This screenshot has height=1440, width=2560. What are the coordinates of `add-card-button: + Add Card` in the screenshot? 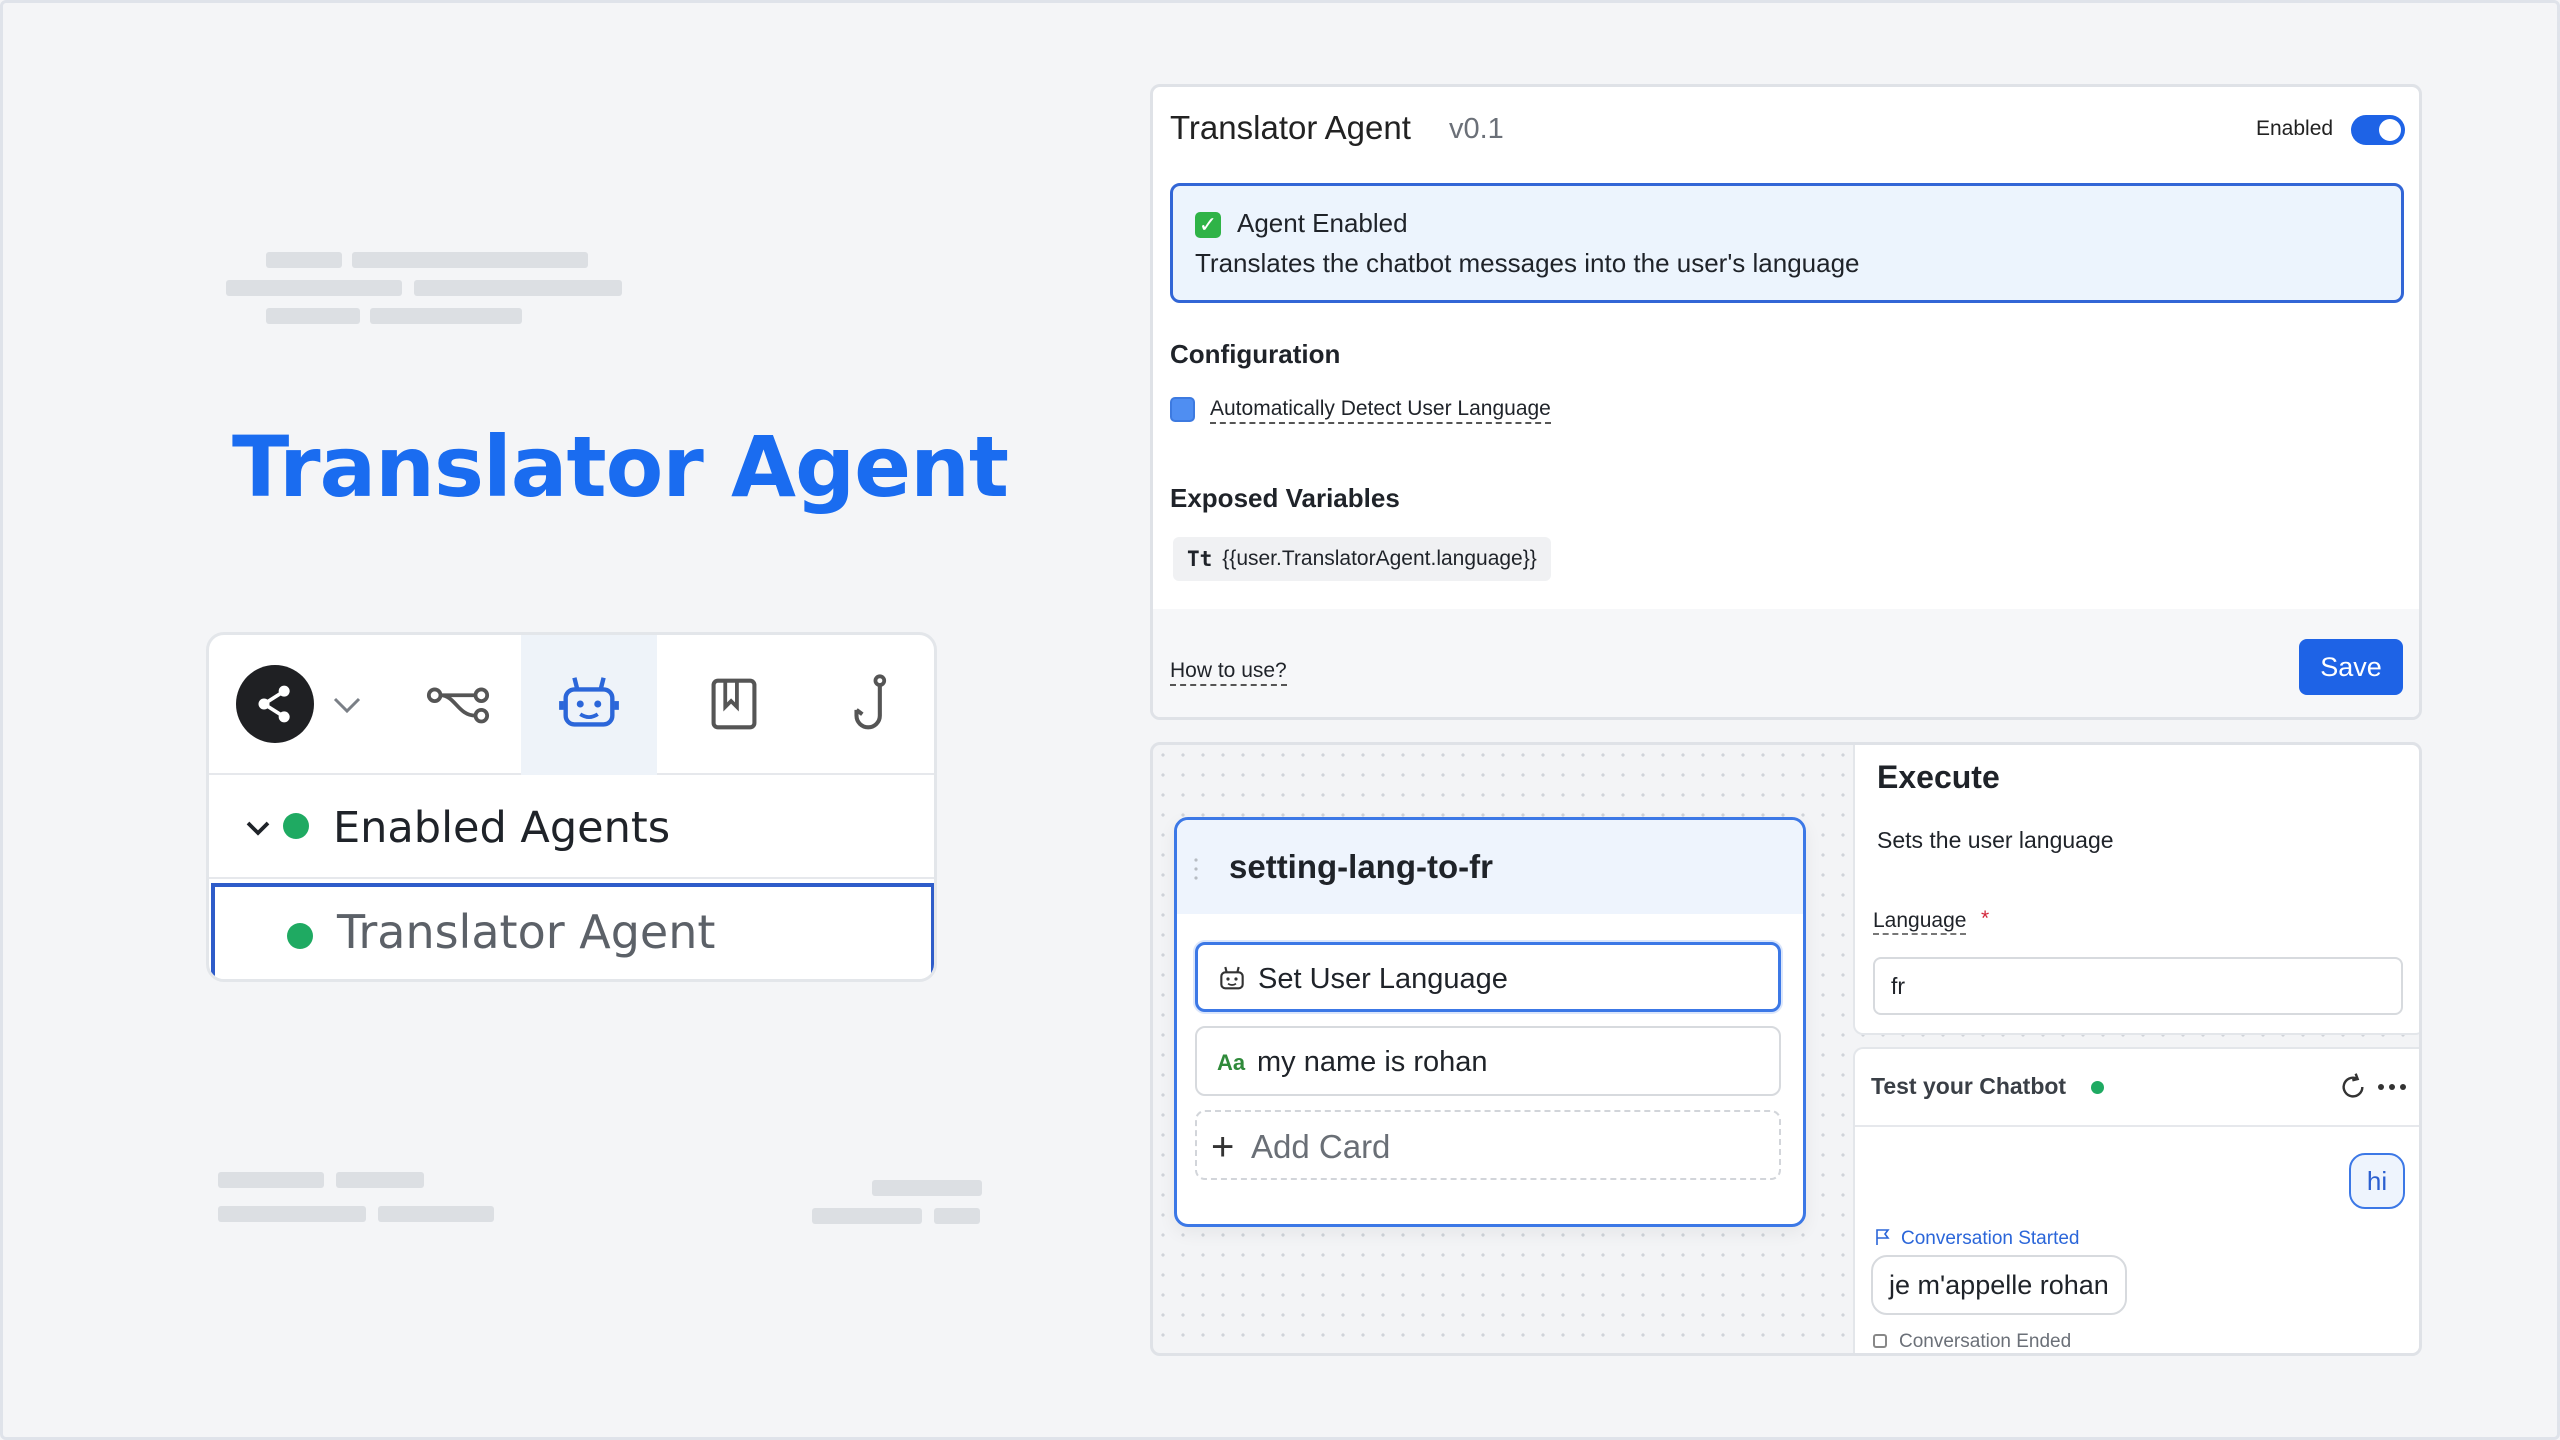 It's located at (1488, 1145).